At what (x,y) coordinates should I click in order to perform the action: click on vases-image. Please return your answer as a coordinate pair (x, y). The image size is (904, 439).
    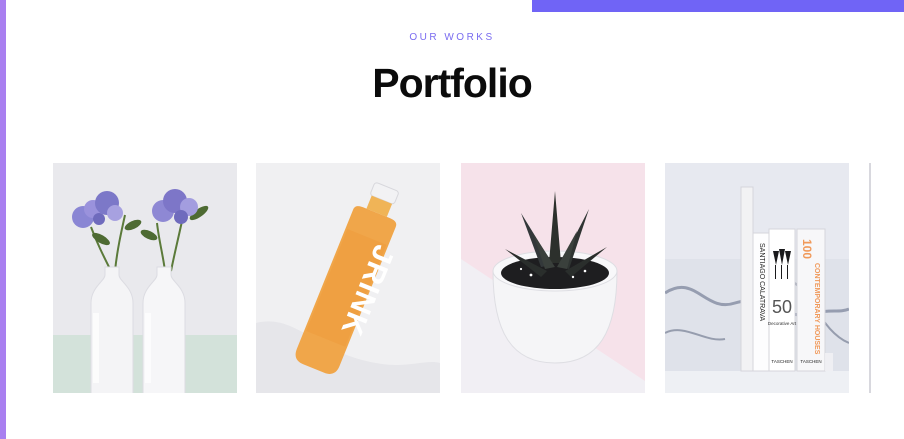
    Looking at the image, I should click on (145, 278).